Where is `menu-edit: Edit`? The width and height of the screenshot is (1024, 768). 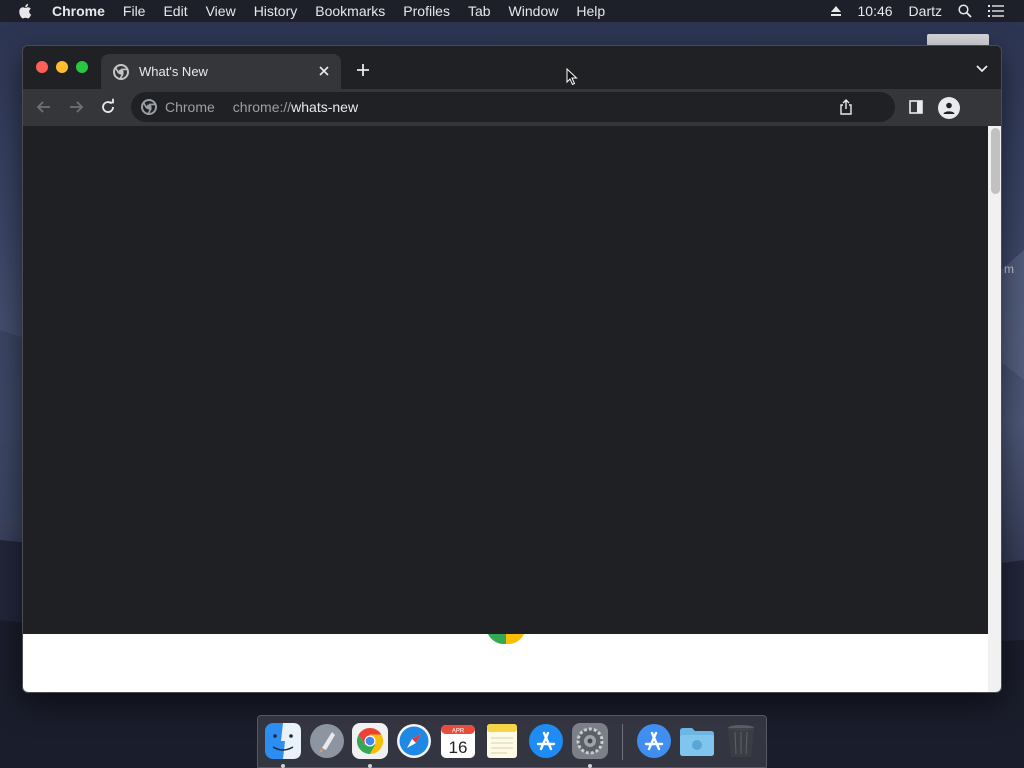 menu-edit: Edit is located at coordinates (175, 11).